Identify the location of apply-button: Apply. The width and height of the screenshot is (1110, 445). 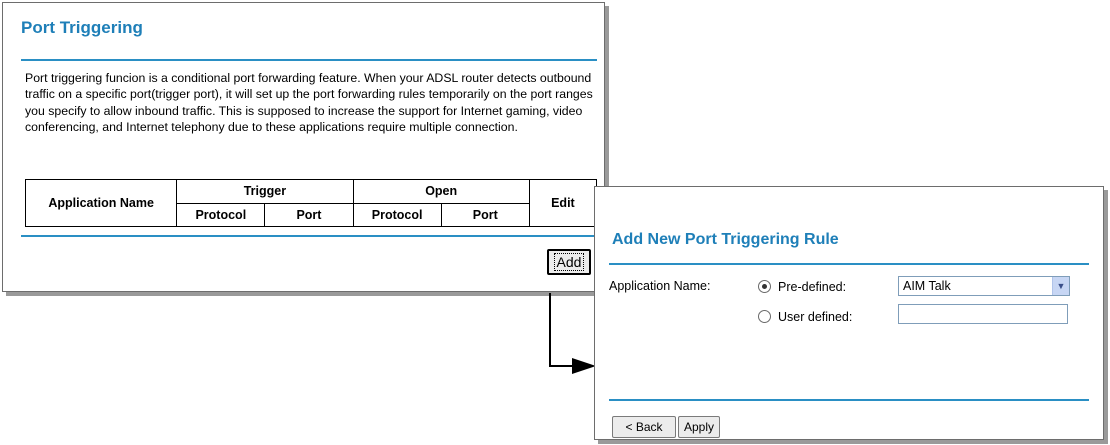
(699, 427).